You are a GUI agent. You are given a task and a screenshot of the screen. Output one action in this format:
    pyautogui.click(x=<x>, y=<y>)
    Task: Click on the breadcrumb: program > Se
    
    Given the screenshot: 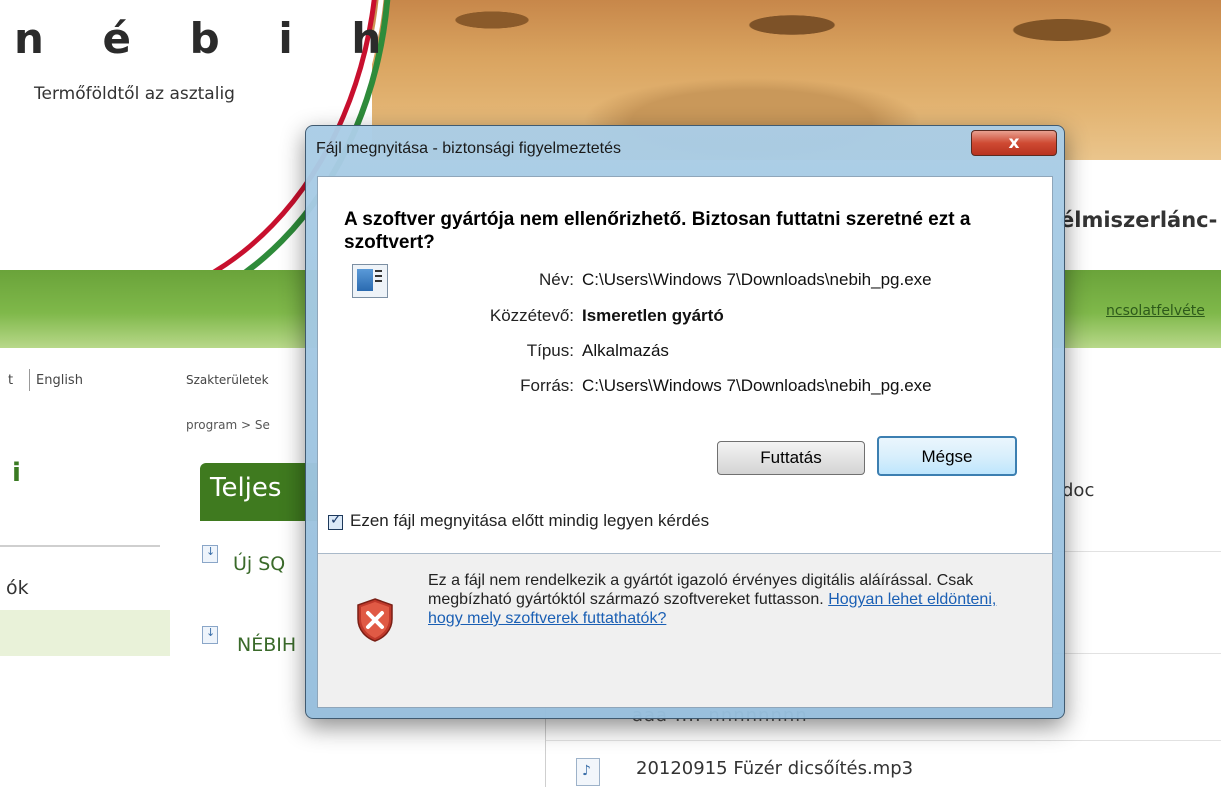 What is the action you would take?
    pyautogui.click(x=228, y=425)
    